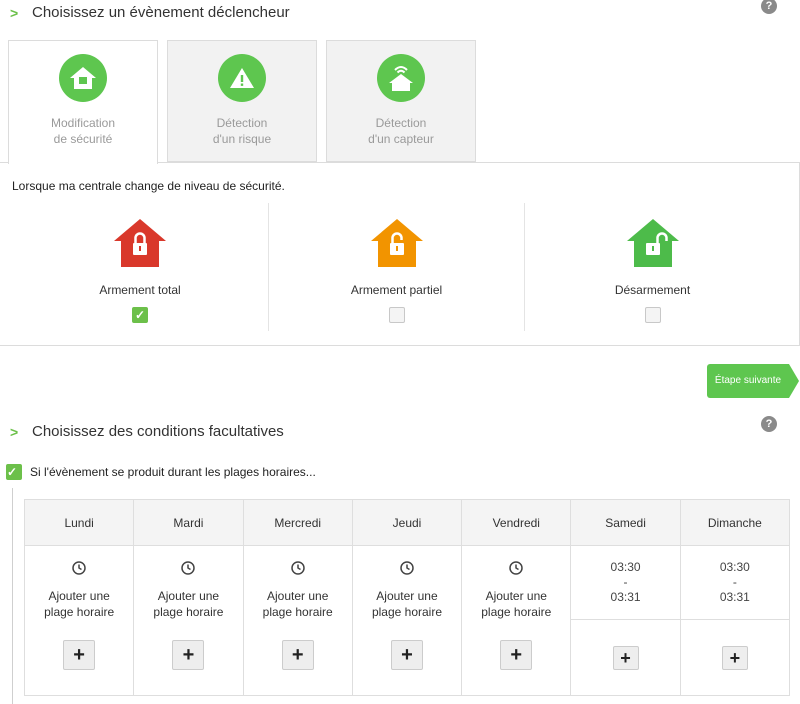  What do you see at coordinates (242, 78) in the screenshot?
I see `warning-icon` at bounding box center [242, 78].